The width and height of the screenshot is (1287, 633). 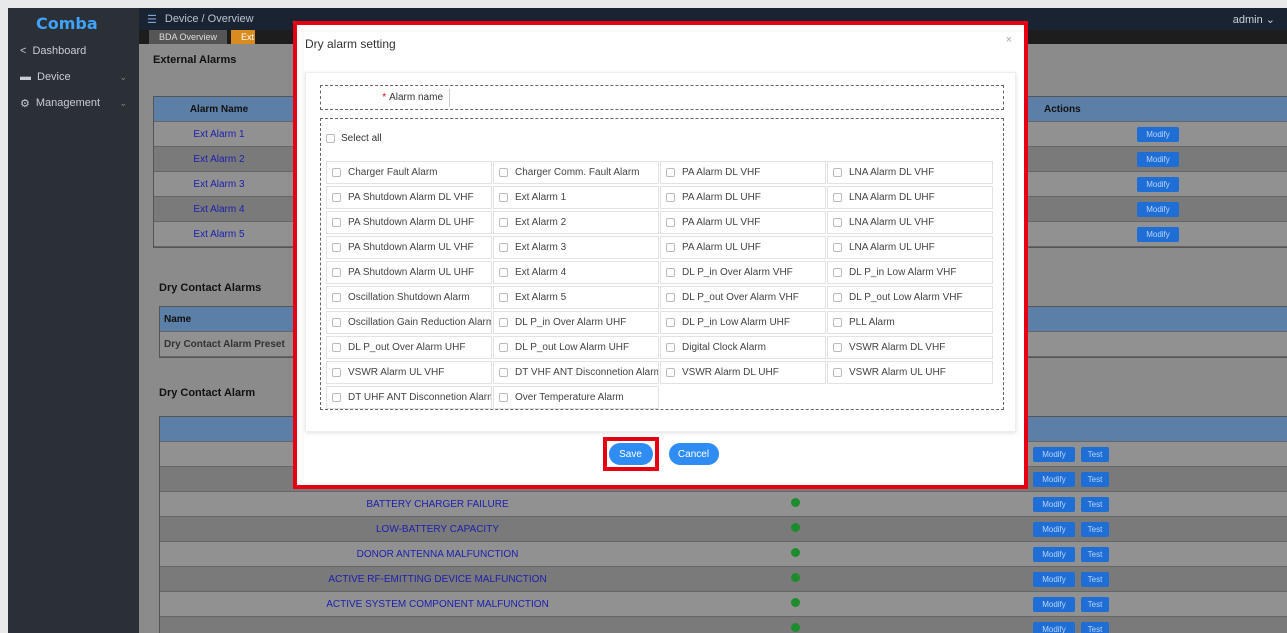 I want to click on alarm-checkbox: PA Alarm DL VHF, so click(x=743, y=172).